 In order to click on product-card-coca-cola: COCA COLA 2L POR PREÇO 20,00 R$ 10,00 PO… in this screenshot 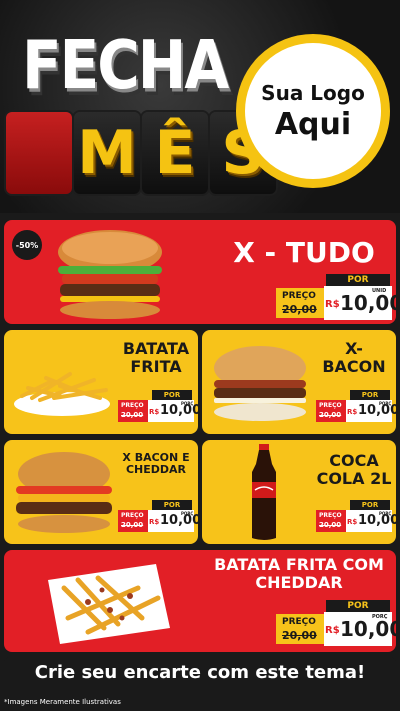, I will do `click(299, 492)`.